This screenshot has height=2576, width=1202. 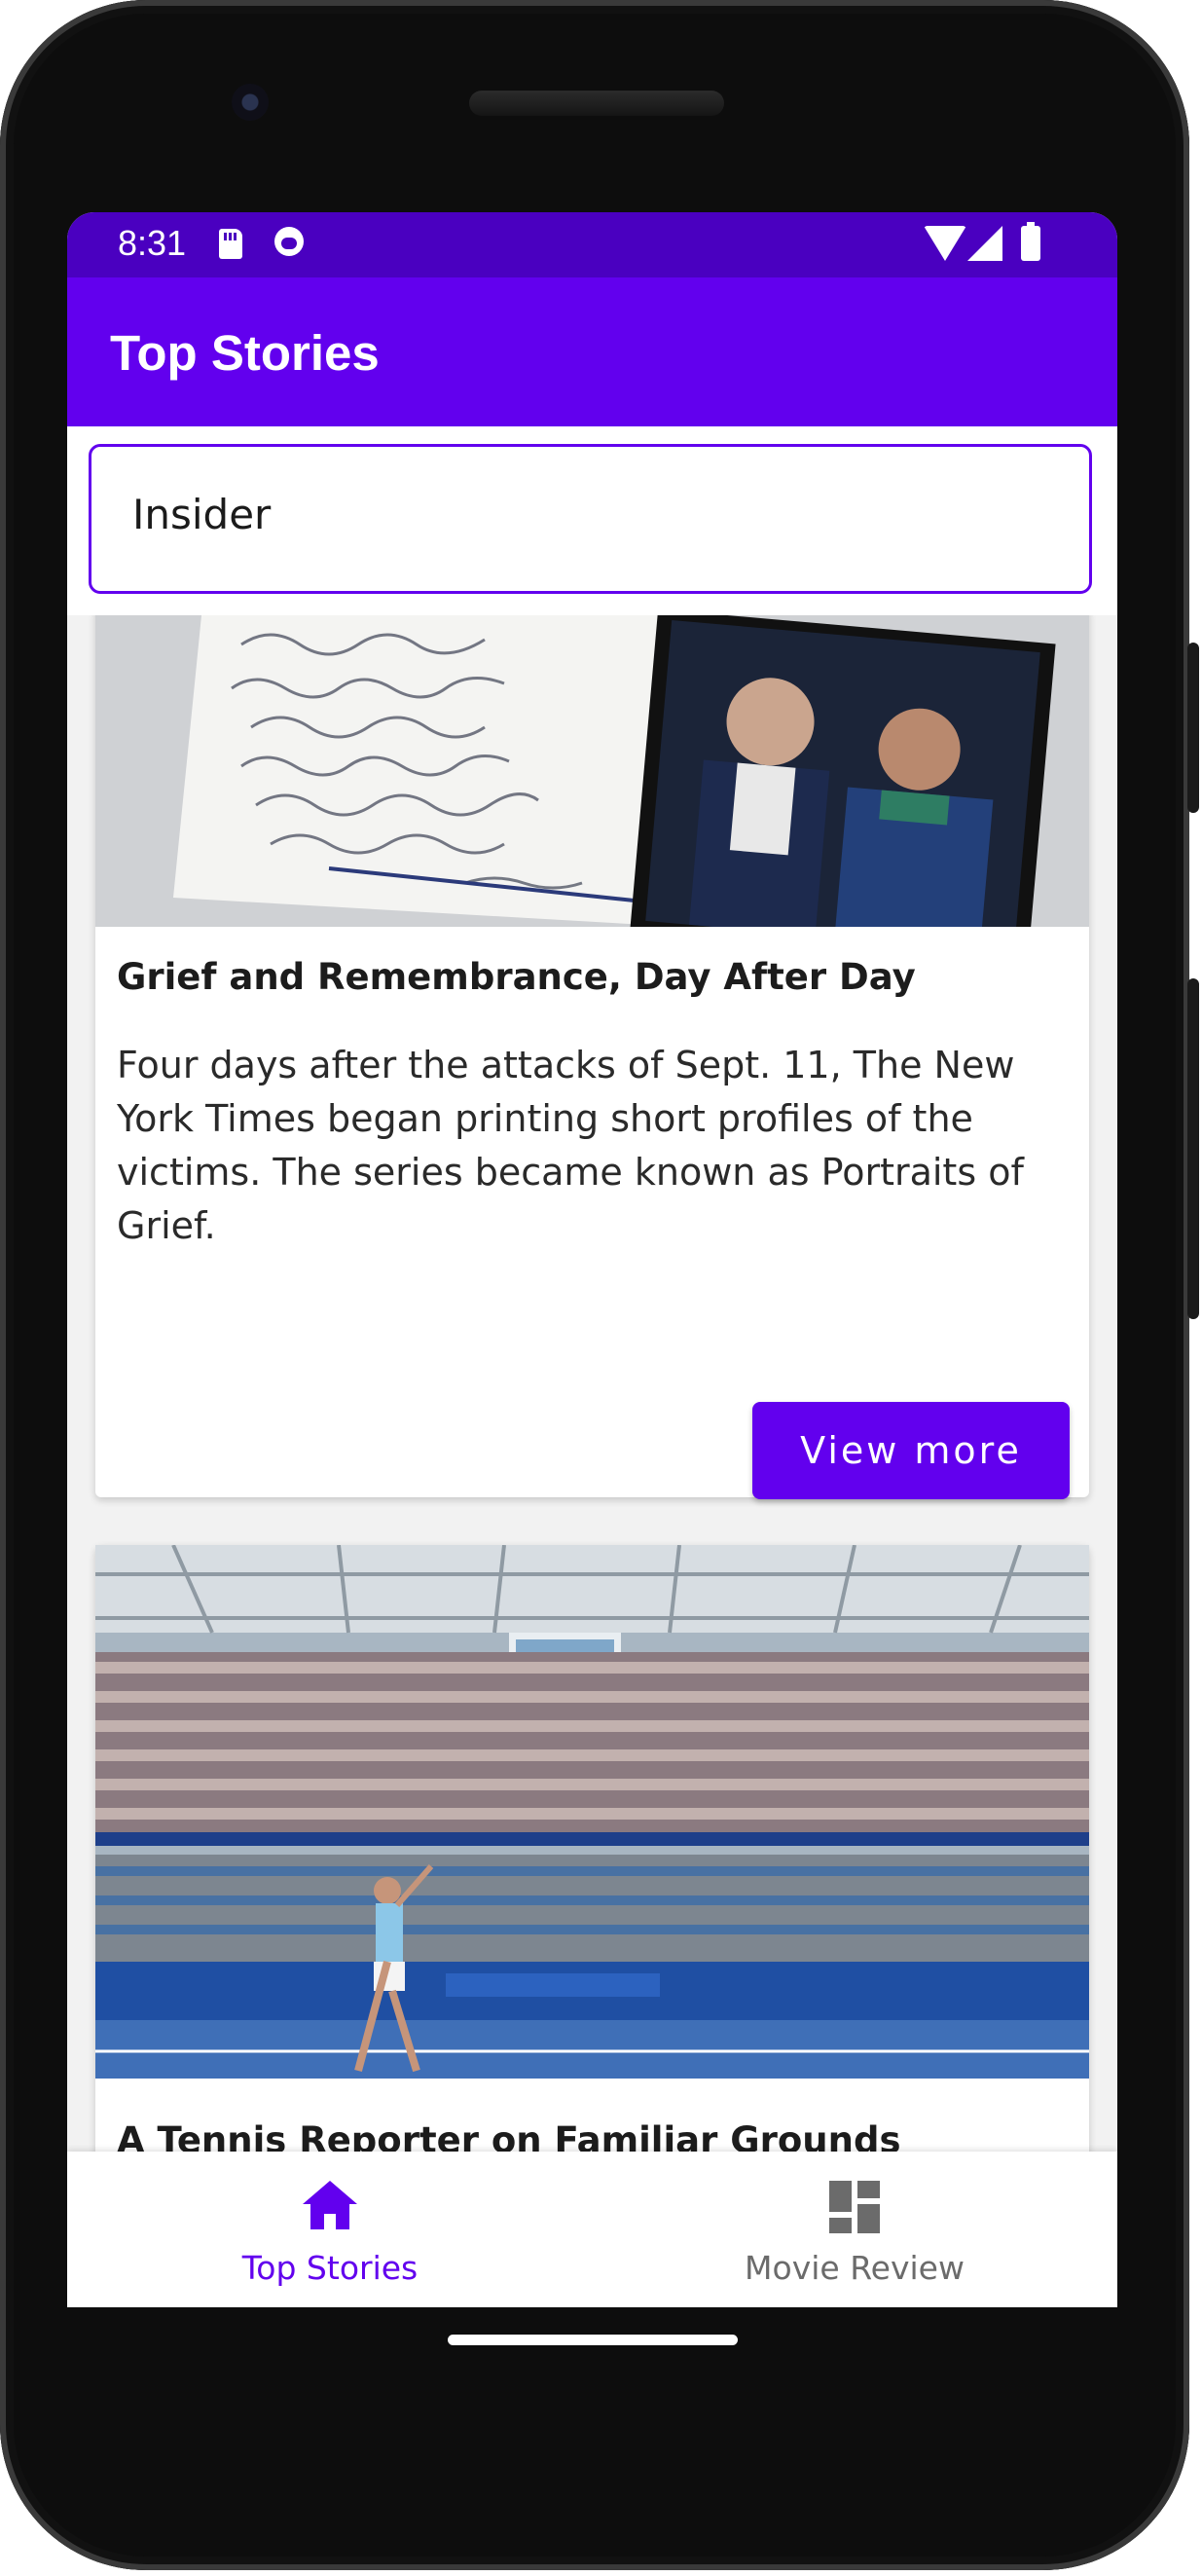 I want to click on status-time: 8:31, so click(x=153, y=243).